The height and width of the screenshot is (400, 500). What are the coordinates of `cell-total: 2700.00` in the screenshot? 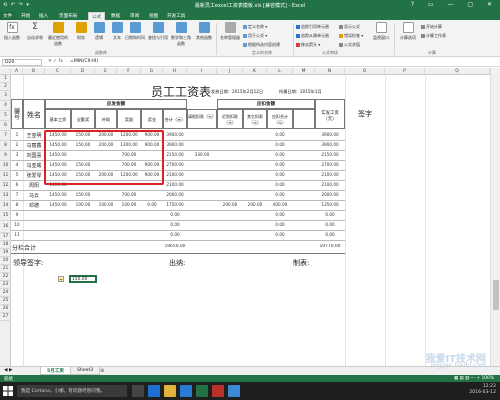 It's located at (175, 166).